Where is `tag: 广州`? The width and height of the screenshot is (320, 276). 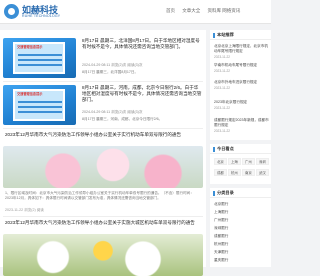
tag: 广州 is located at coordinates (248, 161).